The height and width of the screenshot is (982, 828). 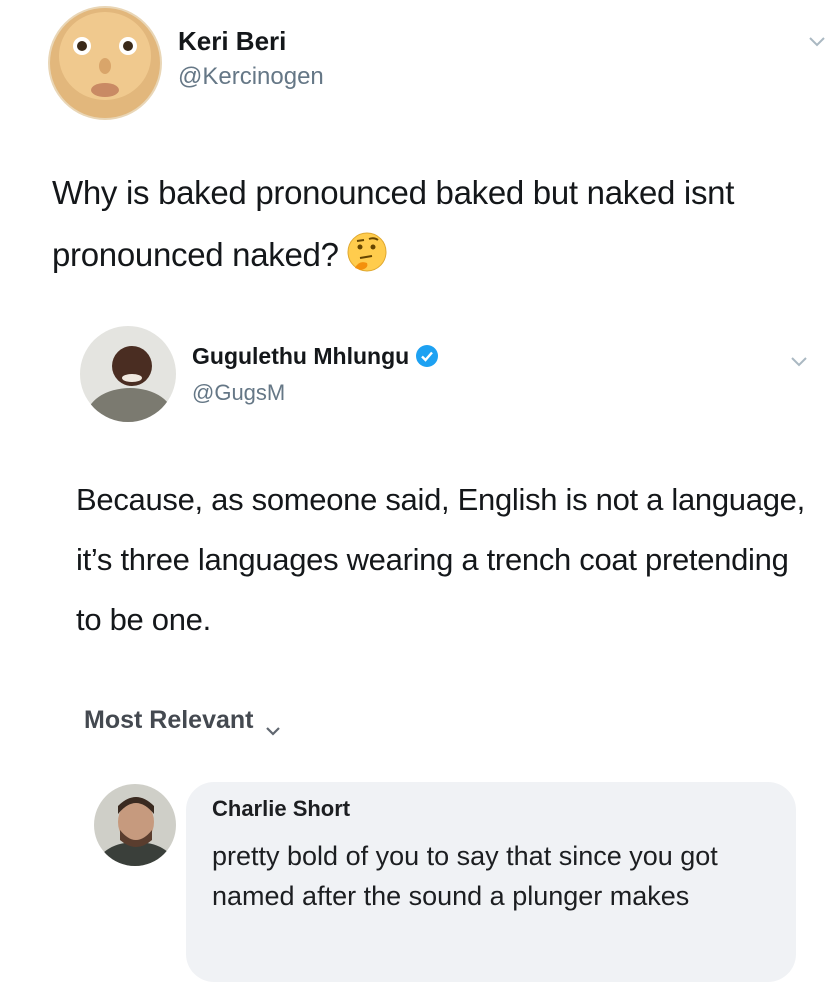 What do you see at coordinates (251, 77) in the screenshot?
I see `tweet-author-handle: @Kercinogen` at bounding box center [251, 77].